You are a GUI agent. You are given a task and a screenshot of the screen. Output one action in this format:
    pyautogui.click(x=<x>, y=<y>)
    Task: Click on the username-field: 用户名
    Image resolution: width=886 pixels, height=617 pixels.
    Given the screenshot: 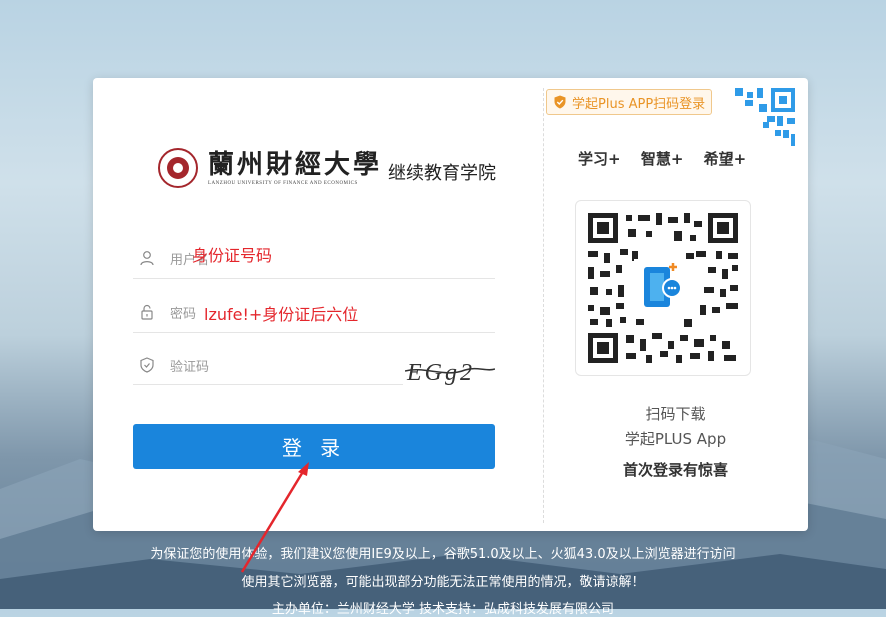 What is the action you would take?
    pyautogui.click(x=314, y=258)
    